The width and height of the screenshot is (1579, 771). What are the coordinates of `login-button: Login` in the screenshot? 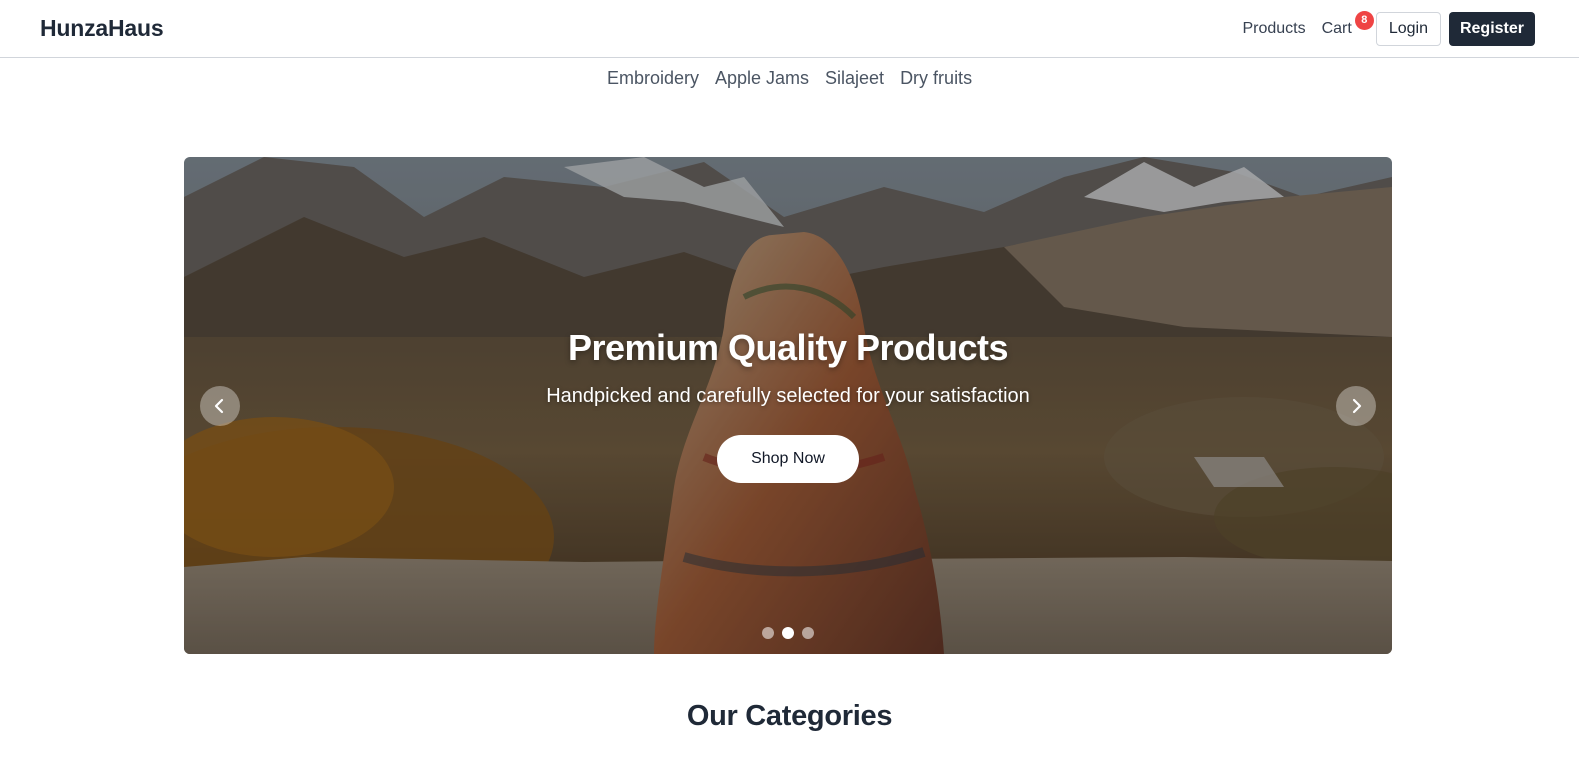 It's located at (1408, 28).